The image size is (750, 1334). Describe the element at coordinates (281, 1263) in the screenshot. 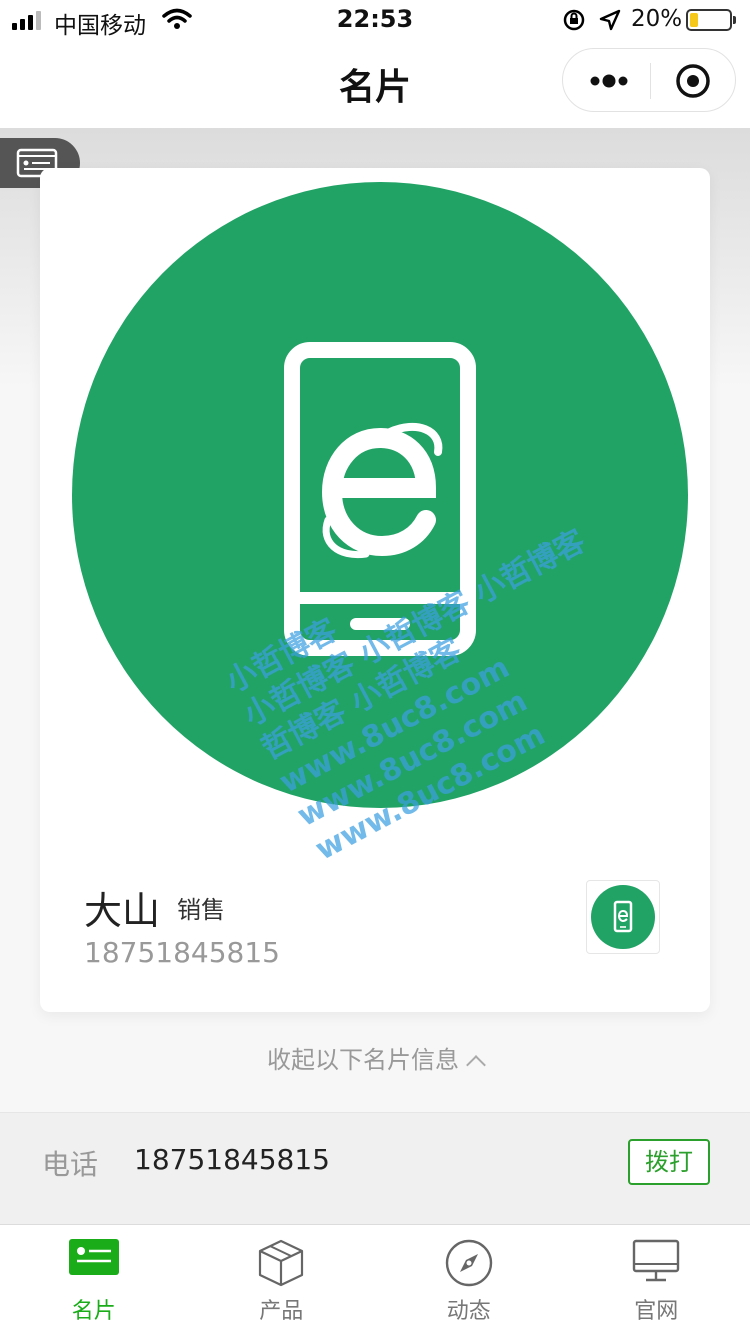

I see `box-icon` at that location.